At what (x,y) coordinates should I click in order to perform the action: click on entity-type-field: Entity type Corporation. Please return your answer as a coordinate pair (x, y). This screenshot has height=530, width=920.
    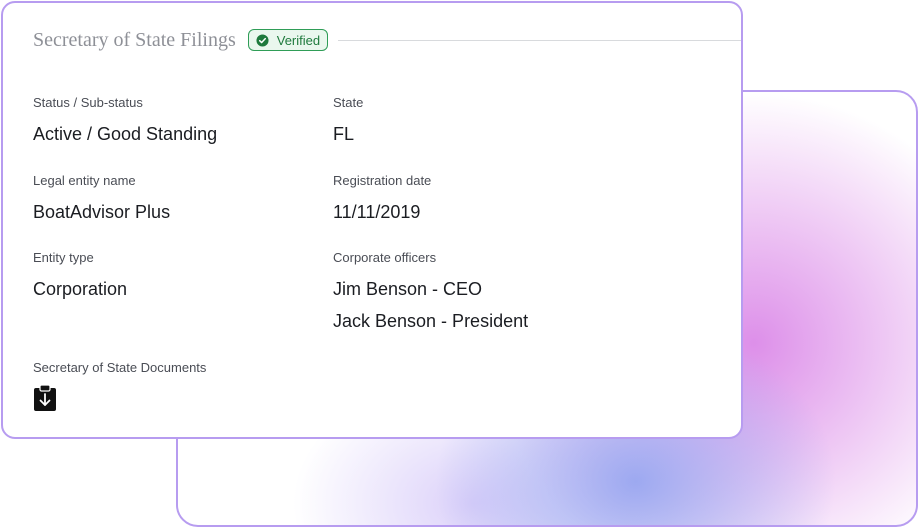
    Looking at the image, I should click on (80, 275).